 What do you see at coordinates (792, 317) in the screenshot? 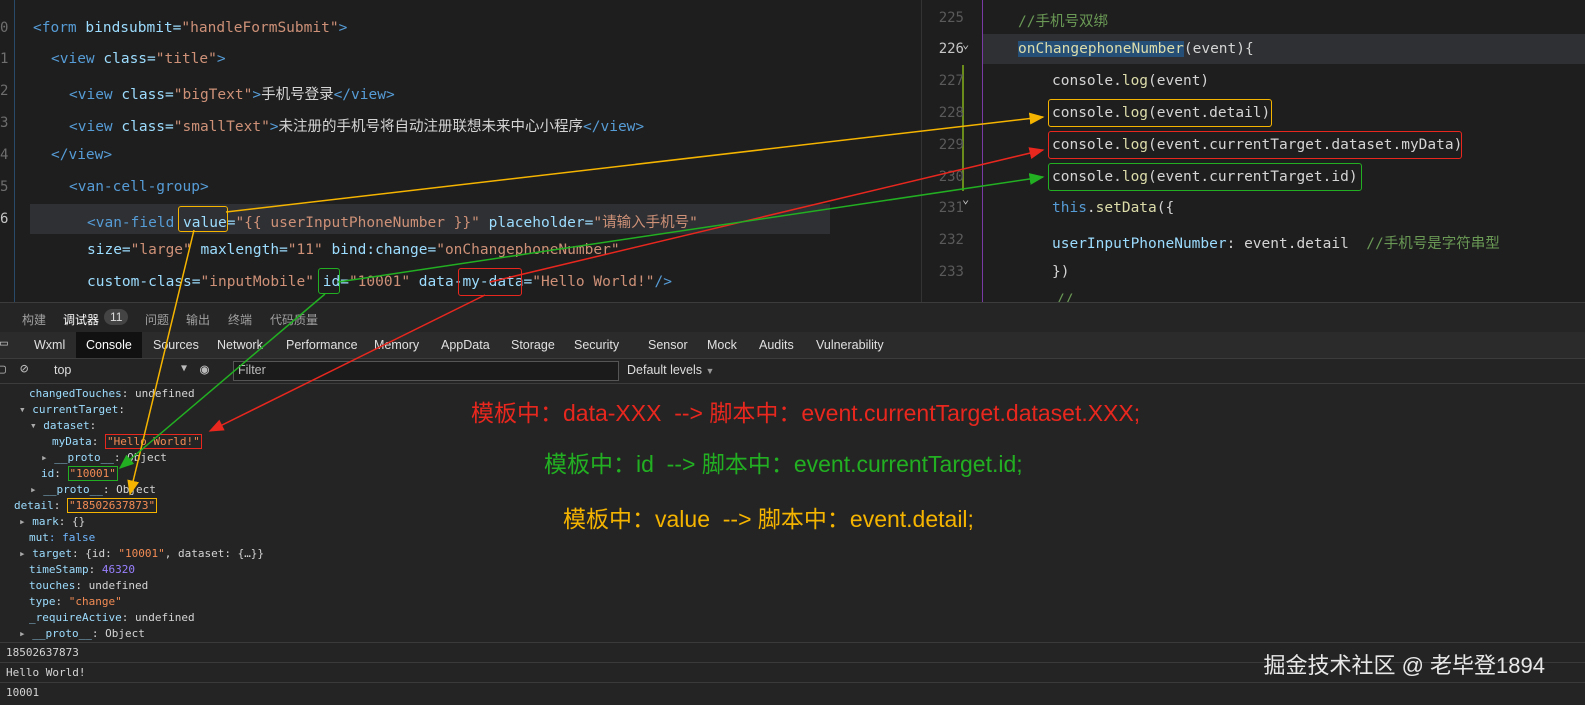
I see `panel-tab-bar: 构建 调试器 11 问题 输出 终端 代码质量` at bounding box center [792, 317].